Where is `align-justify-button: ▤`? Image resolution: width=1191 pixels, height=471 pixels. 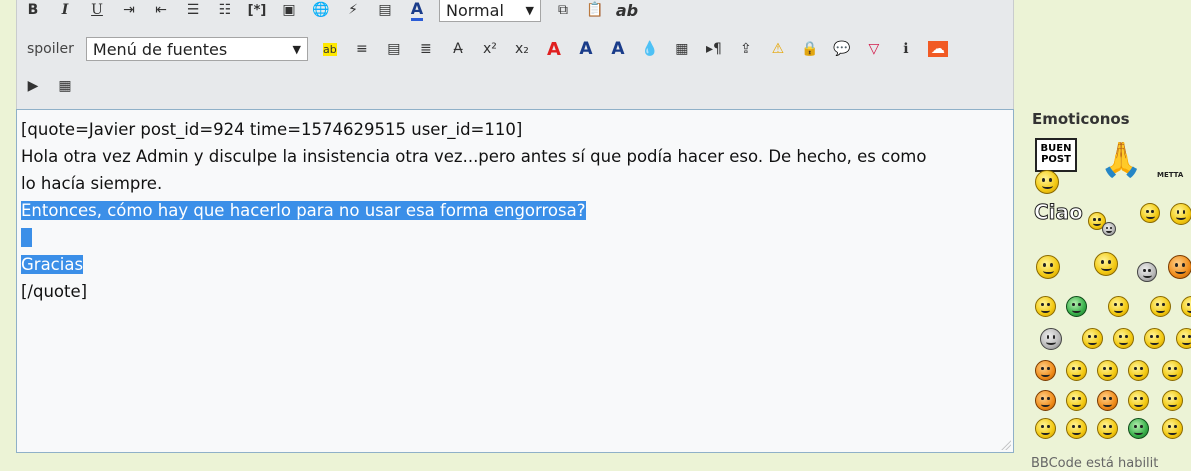
align-justify-button: ▤ is located at coordinates (394, 49).